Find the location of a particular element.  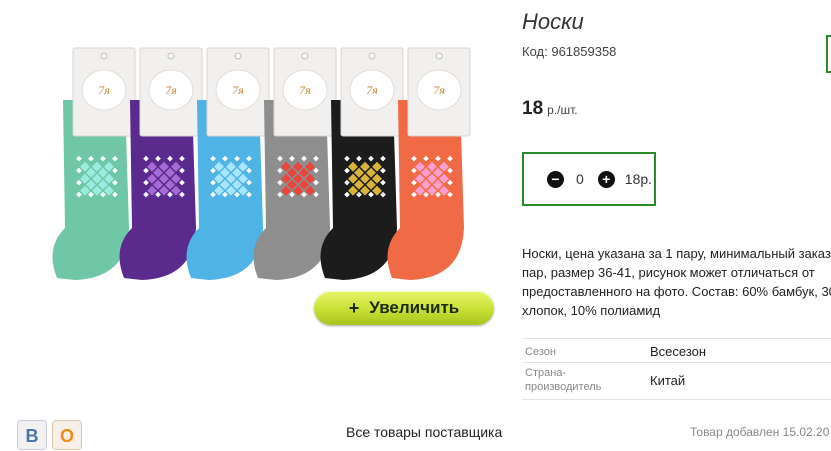

vk-icon: В is located at coordinates (32, 436).